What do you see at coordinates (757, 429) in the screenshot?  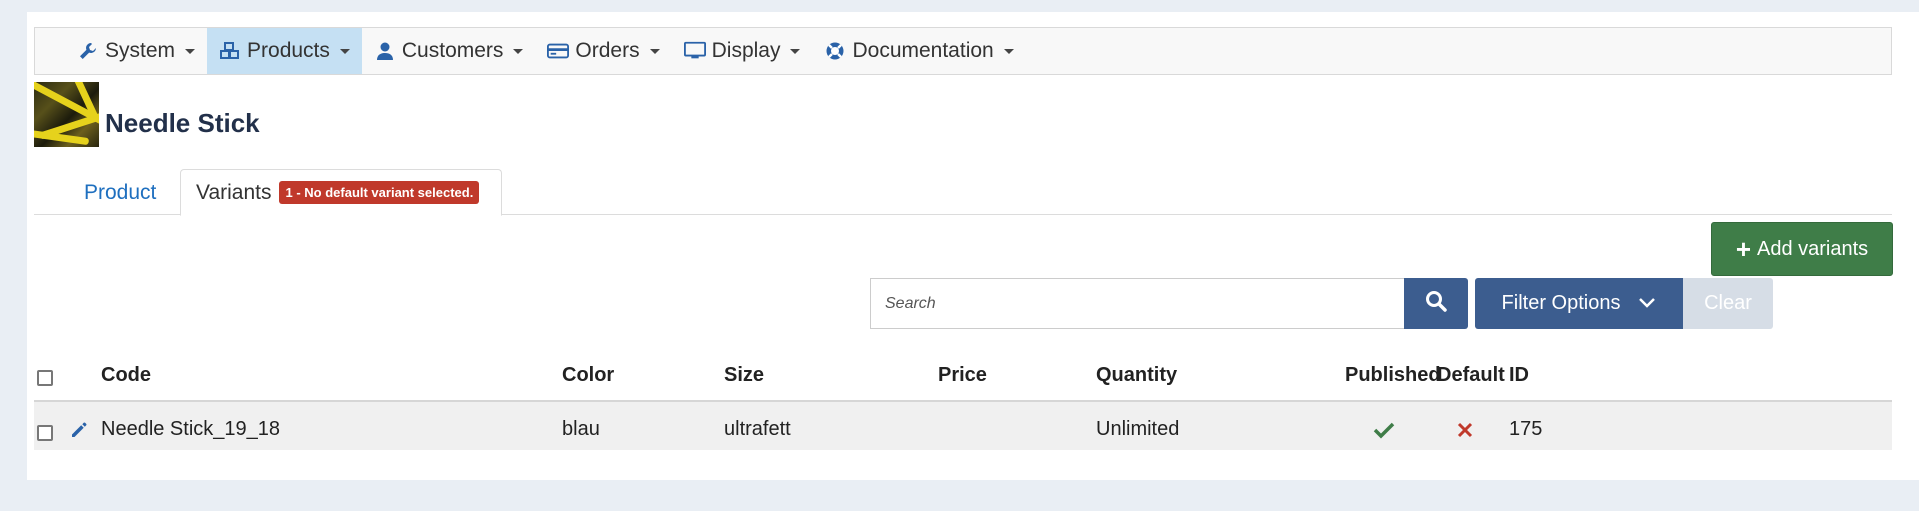 I see `cell-size: ultrafett` at bounding box center [757, 429].